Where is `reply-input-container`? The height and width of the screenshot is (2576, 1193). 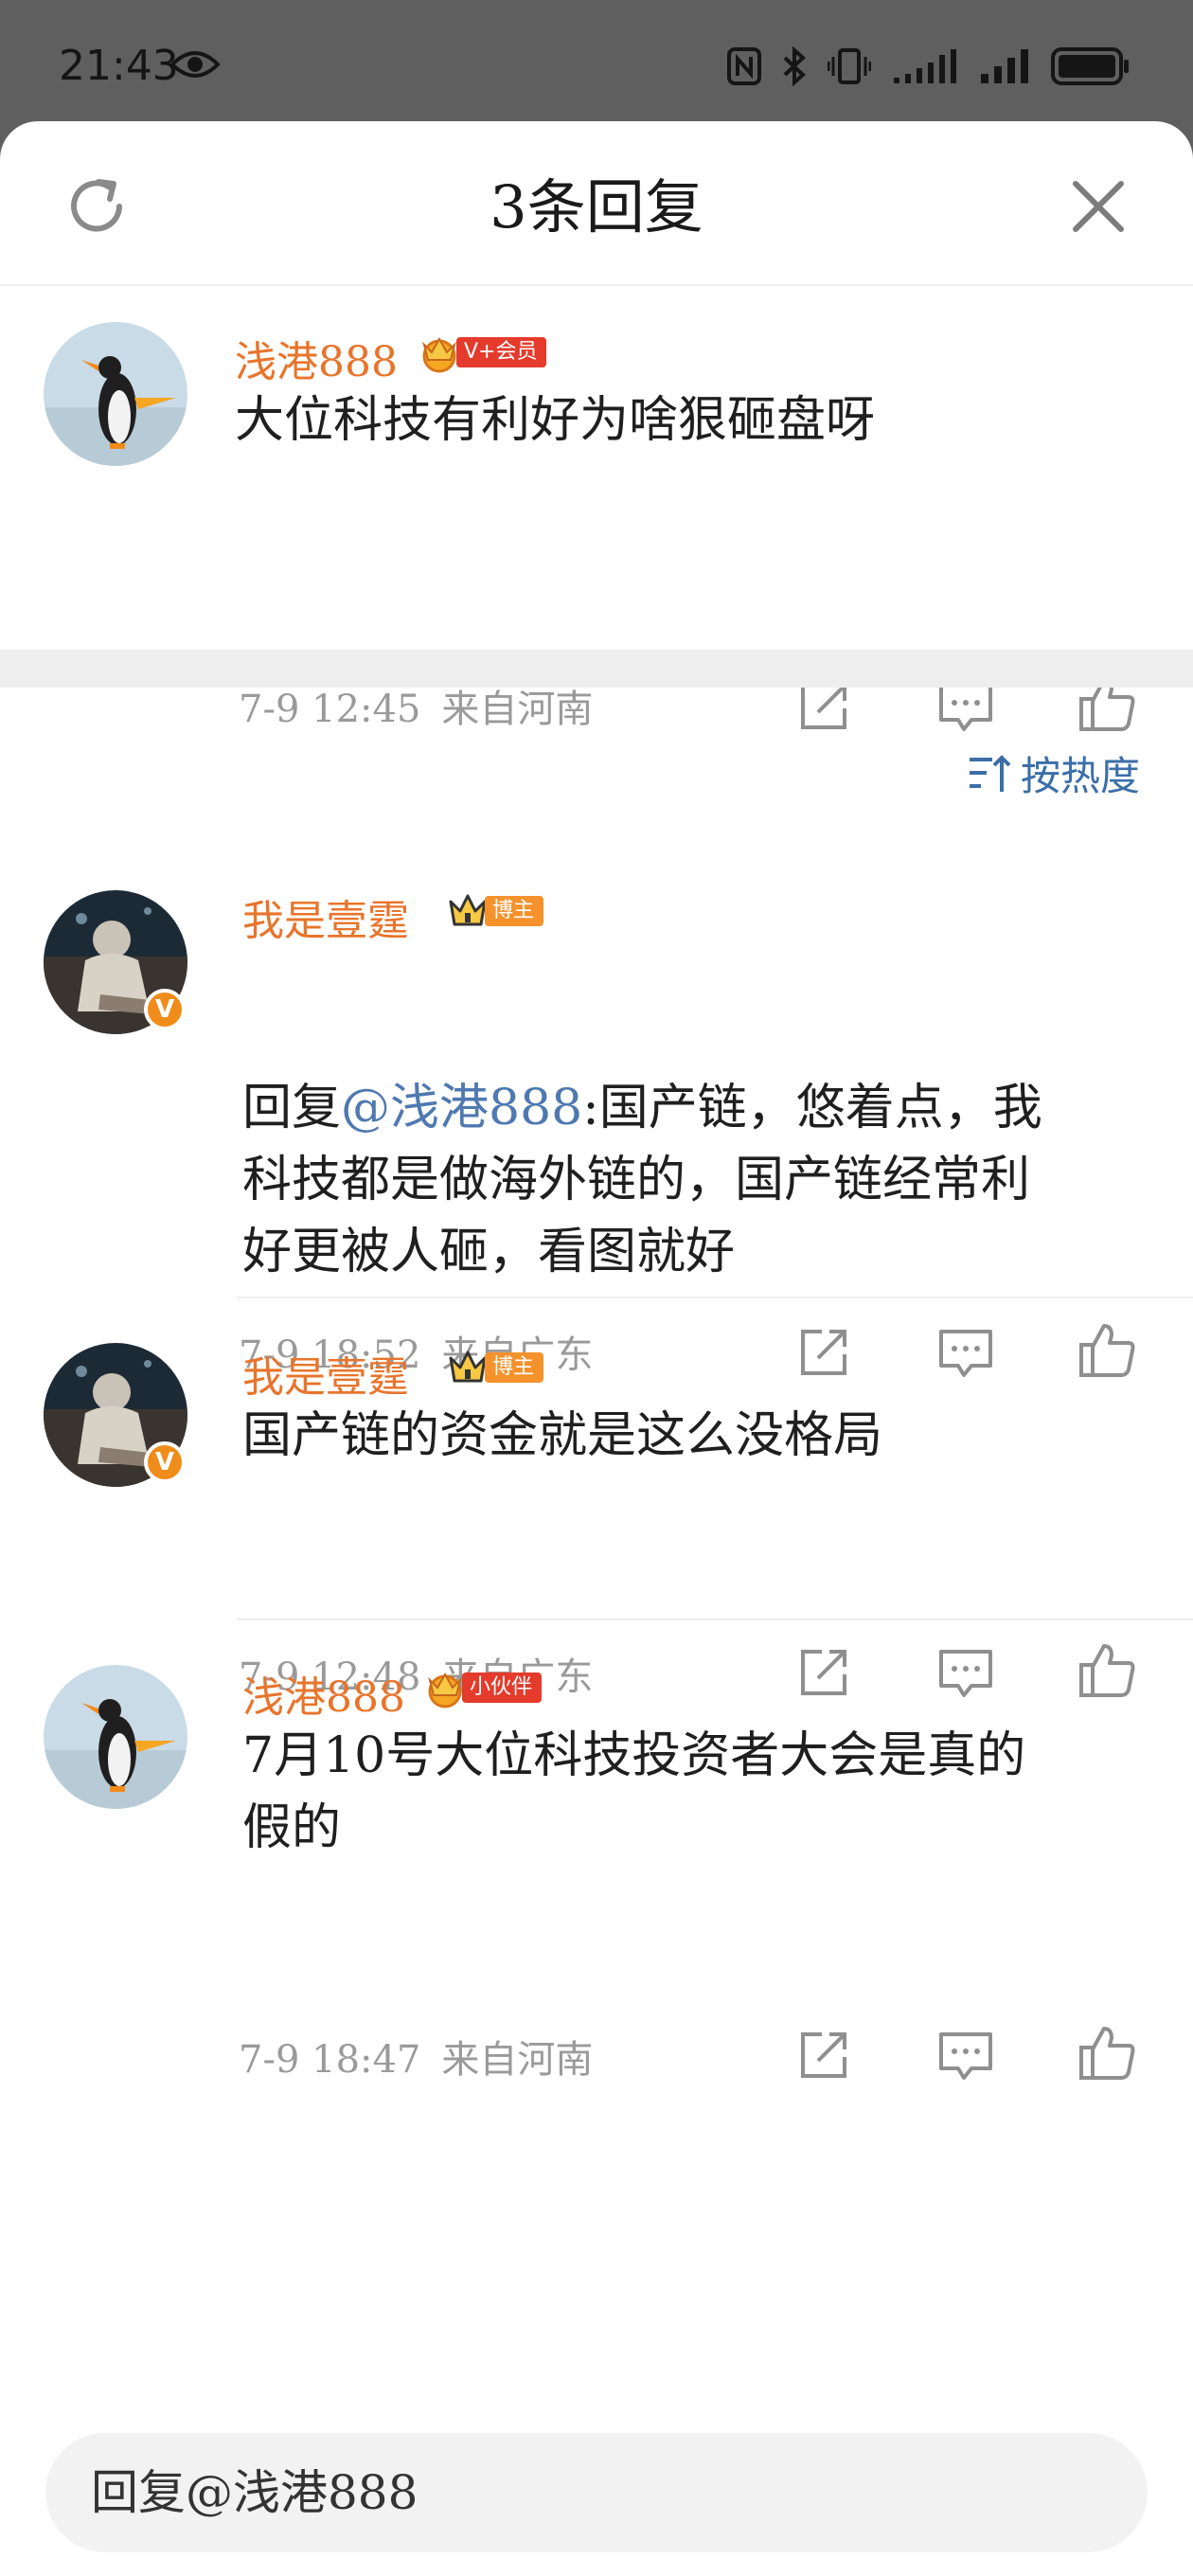
reply-input-container is located at coordinates (596, 2492).